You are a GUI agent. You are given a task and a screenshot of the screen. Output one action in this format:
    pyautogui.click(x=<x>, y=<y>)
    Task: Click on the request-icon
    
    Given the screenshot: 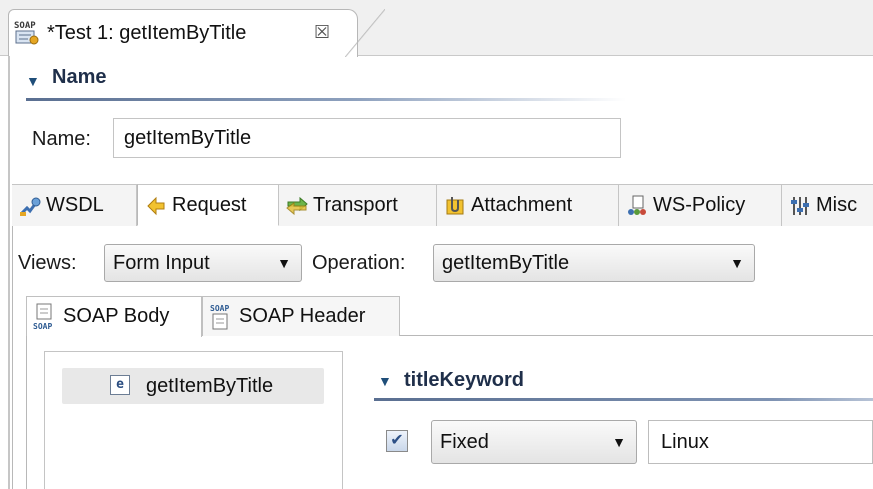 What is the action you would take?
    pyautogui.click(x=156, y=206)
    